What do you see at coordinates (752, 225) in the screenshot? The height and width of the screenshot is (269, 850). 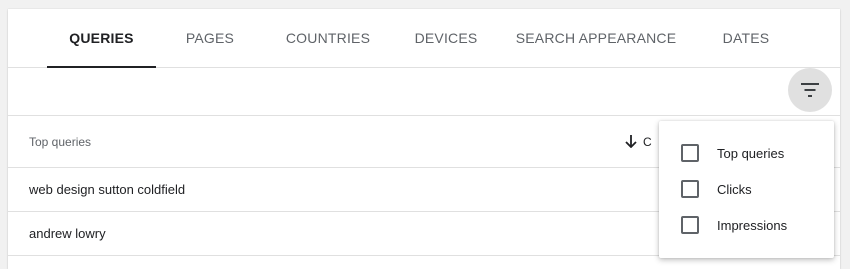 I see `filter-option-label: Impressions` at bounding box center [752, 225].